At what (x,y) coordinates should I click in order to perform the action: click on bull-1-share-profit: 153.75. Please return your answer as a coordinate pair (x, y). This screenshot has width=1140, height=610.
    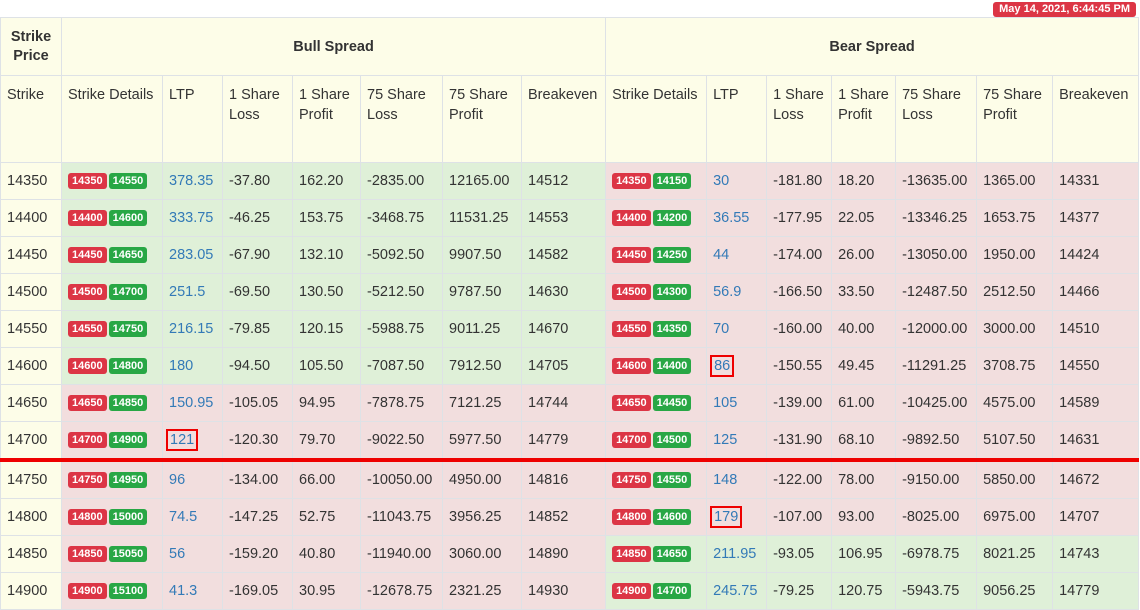
    Looking at the image, I should click on (326, 218).